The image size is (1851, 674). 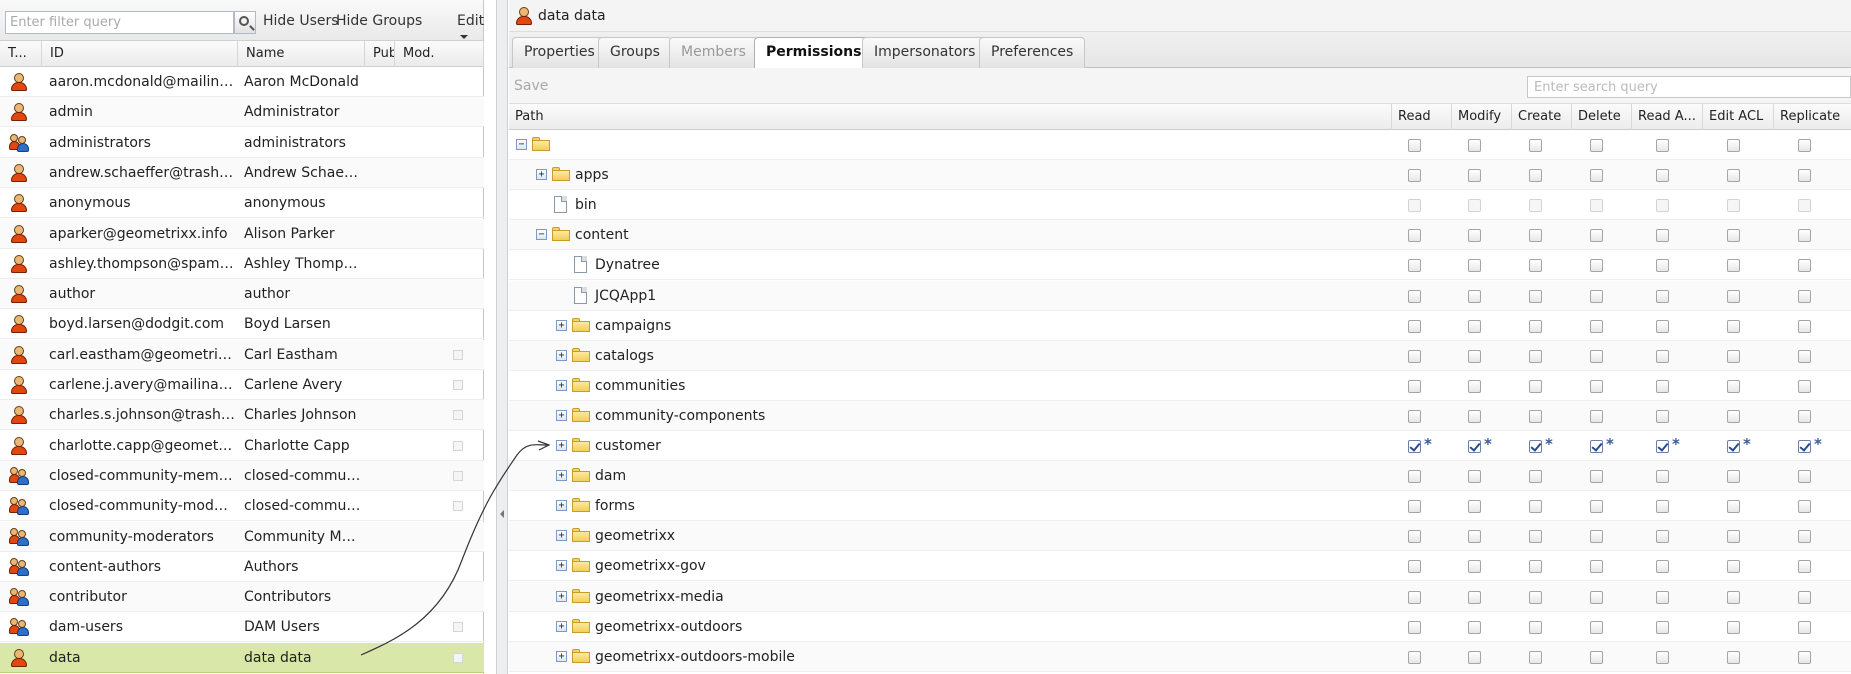 What do you see at coordinates (531, 86) in the screenshot?
I see `save-button: Save` at bounding box center [531, 86].